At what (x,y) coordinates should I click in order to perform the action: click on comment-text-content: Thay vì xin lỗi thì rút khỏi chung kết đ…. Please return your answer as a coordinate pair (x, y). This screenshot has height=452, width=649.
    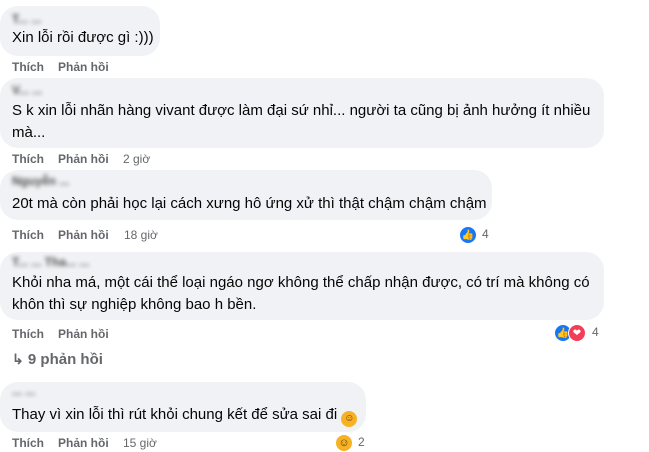
    Looking at the image, I should click on (175, 414).